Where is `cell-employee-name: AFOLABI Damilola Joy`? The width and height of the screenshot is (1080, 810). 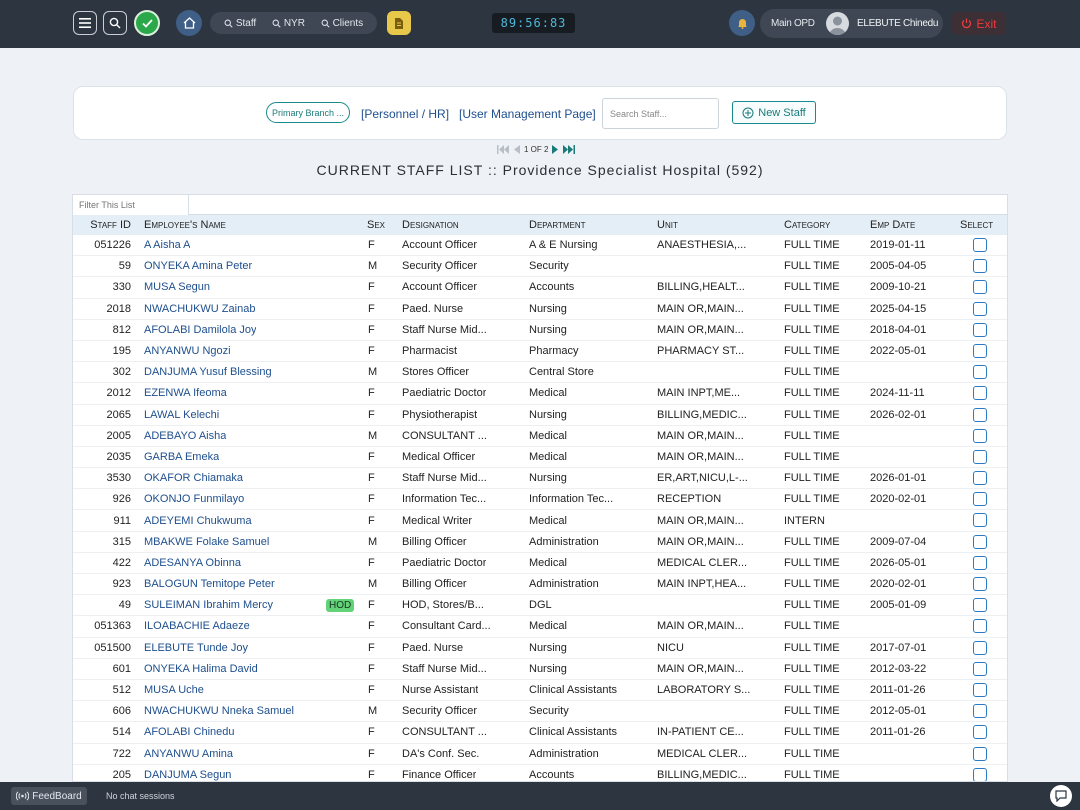
cell-employee-name: AFOLABI Damilola Joy is located at coordinates (200, 330).